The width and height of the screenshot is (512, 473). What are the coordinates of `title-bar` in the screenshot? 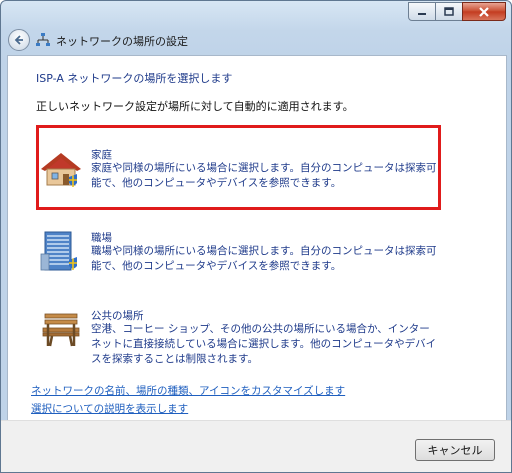 It's located at (256, 13).